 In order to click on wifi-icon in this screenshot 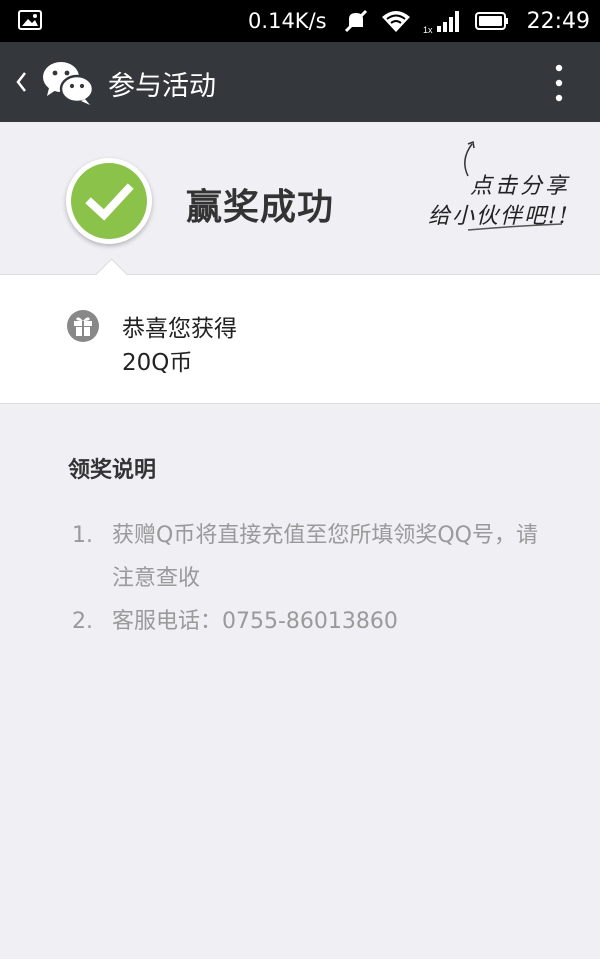, I will do `click(396, 21)`.